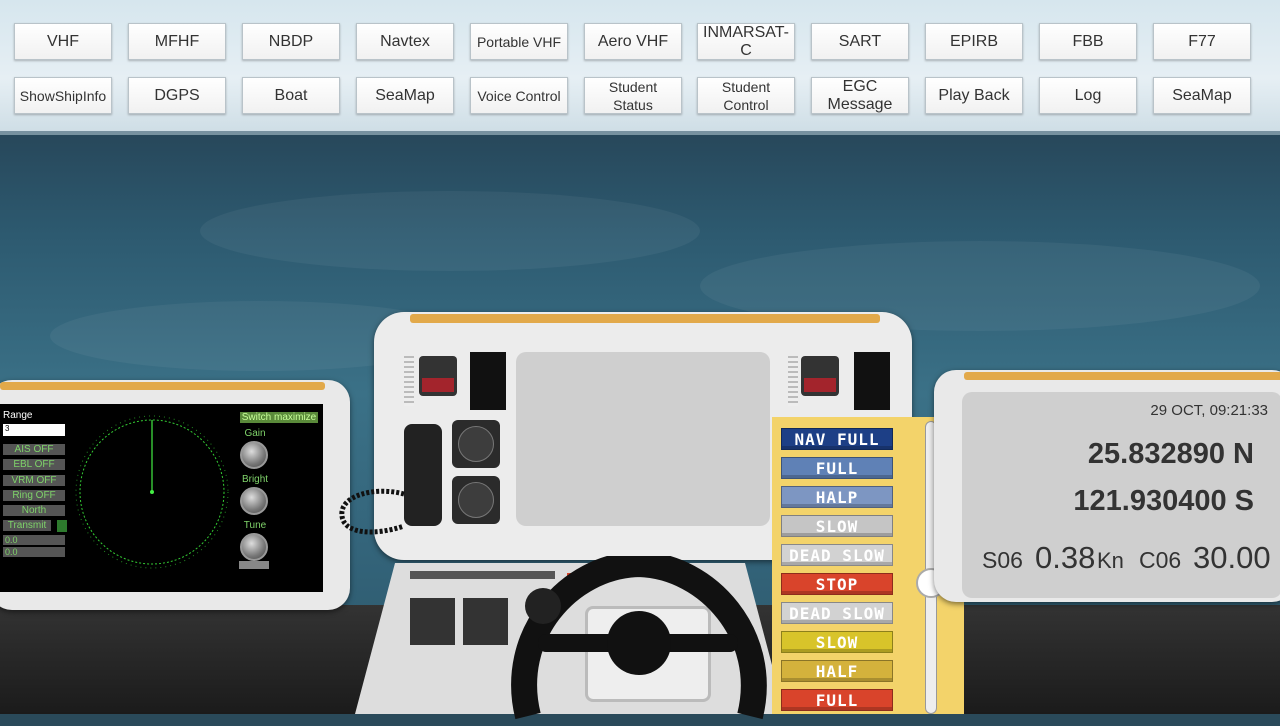  I want to click on telegraph-order-stop-5: STOP, so click(837, 584).